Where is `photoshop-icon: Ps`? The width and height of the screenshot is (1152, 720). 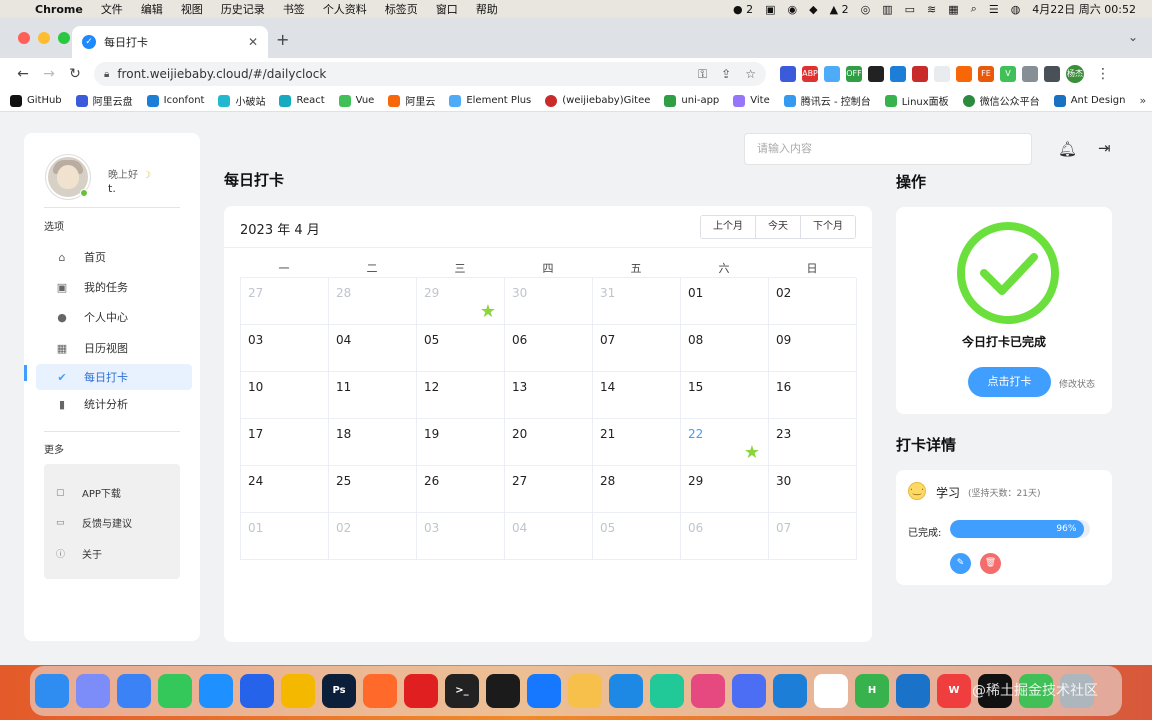
photoshop-icon: Ps is located at coordinates (339, 691).